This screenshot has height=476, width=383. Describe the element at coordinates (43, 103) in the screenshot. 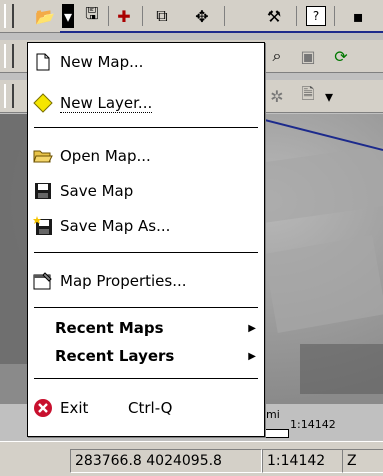

I see `new-layer-diamond-icon` at that location.